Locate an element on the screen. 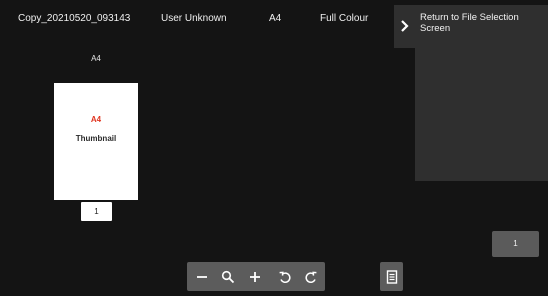 The image size is (548, 296). rotate-left-icon is located at coordinates (285, 277).